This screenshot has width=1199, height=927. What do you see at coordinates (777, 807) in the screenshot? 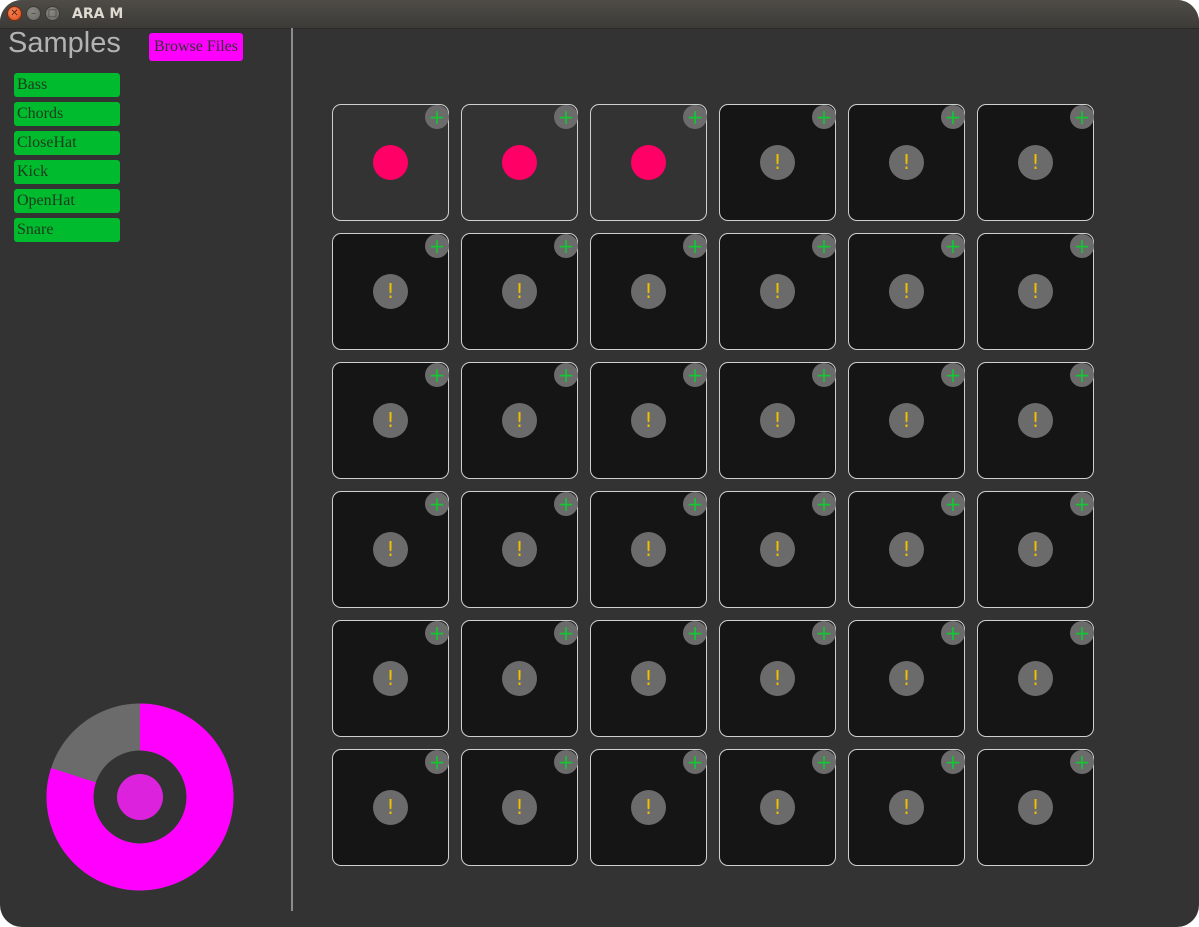
I see `pad-34: ! +` at bounding box center [777, 807].